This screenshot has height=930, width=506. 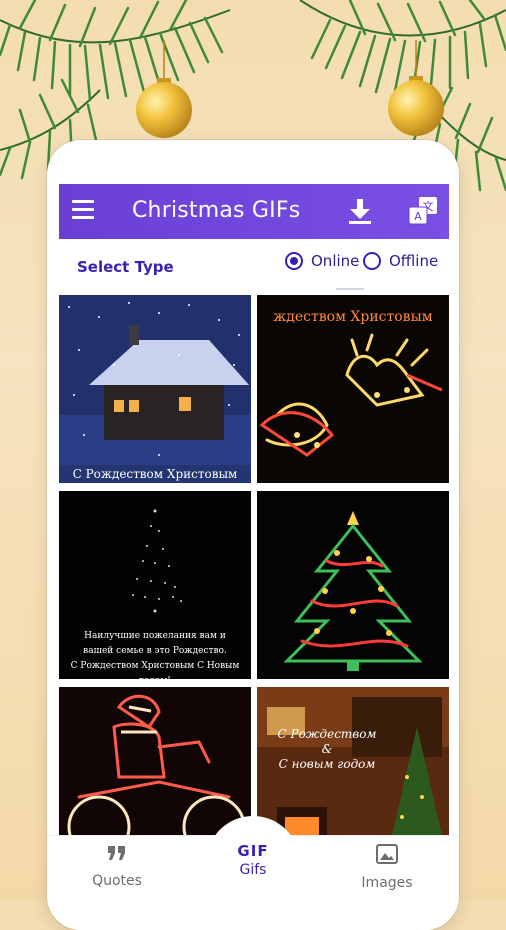 What do you see at coordinates (294, 261) in the screenshot?
I see `radio-selected-icon` at bounding box center [294, 261].